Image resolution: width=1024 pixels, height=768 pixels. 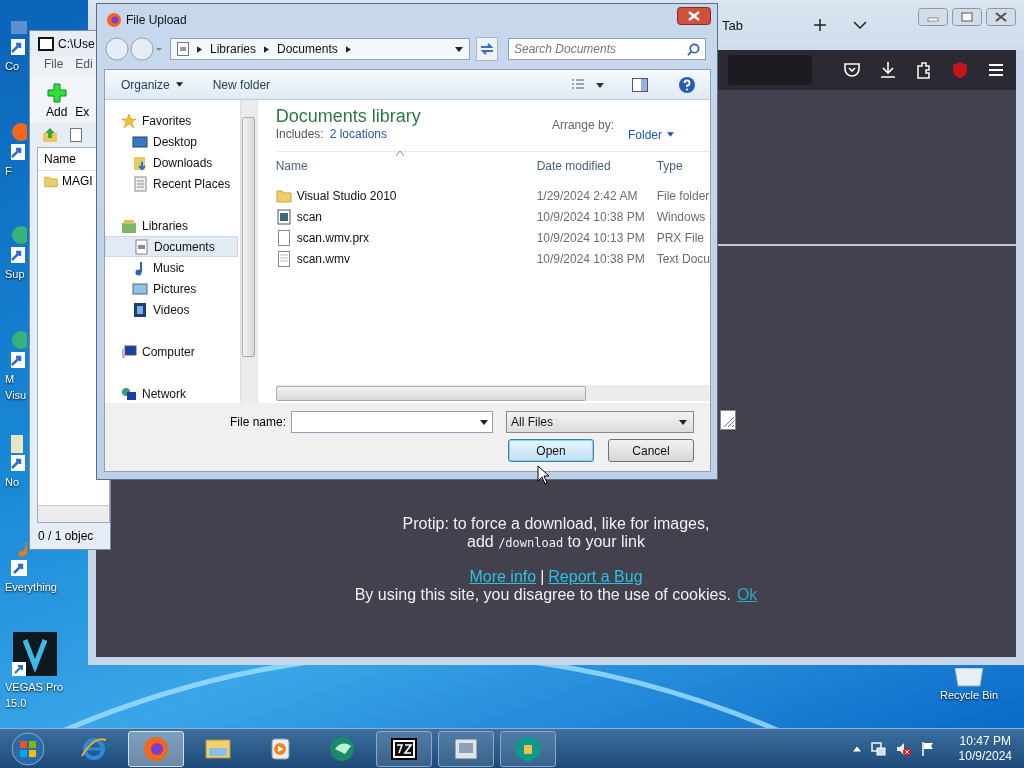 What do you see at coordinates (732, 25) in the screenshot?
I see `browser-tab: Tab` at bounding box center [732, 25].